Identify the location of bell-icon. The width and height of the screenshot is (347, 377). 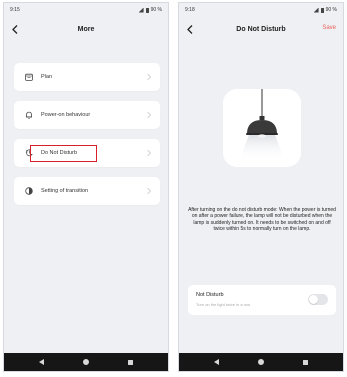
(29, 115).